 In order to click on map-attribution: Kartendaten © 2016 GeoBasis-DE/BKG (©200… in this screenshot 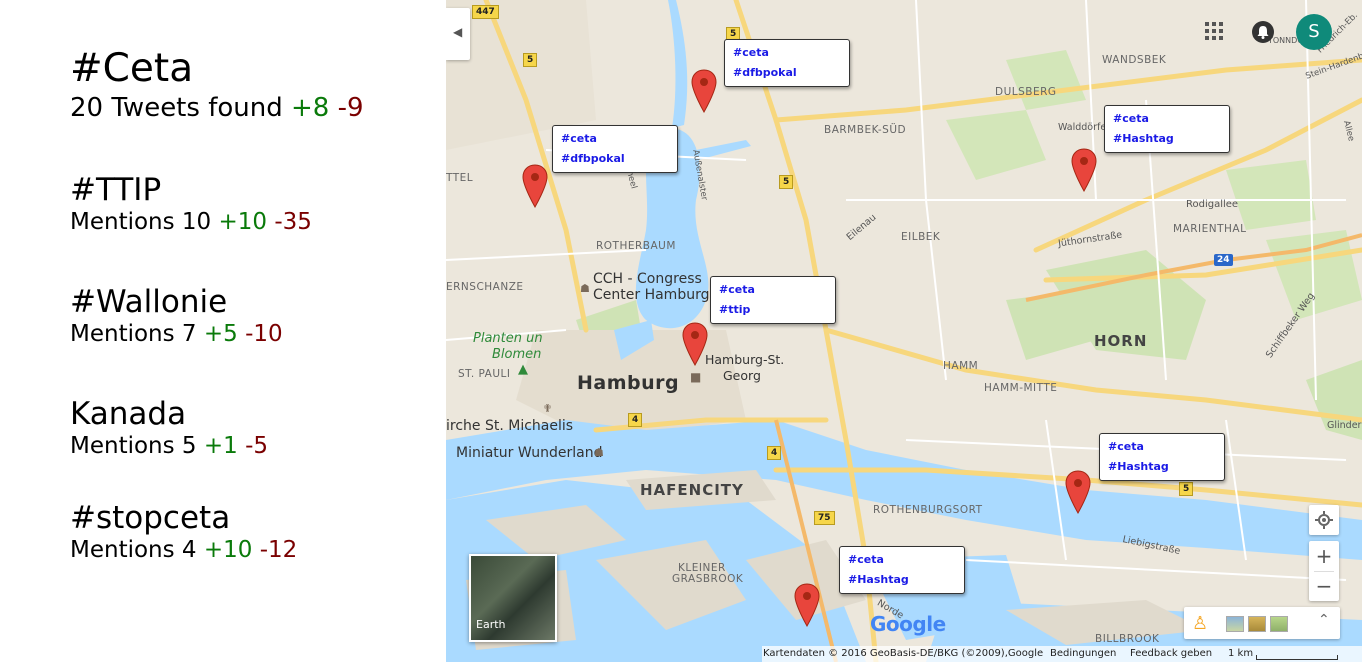, I will do `click(903, 653)`.